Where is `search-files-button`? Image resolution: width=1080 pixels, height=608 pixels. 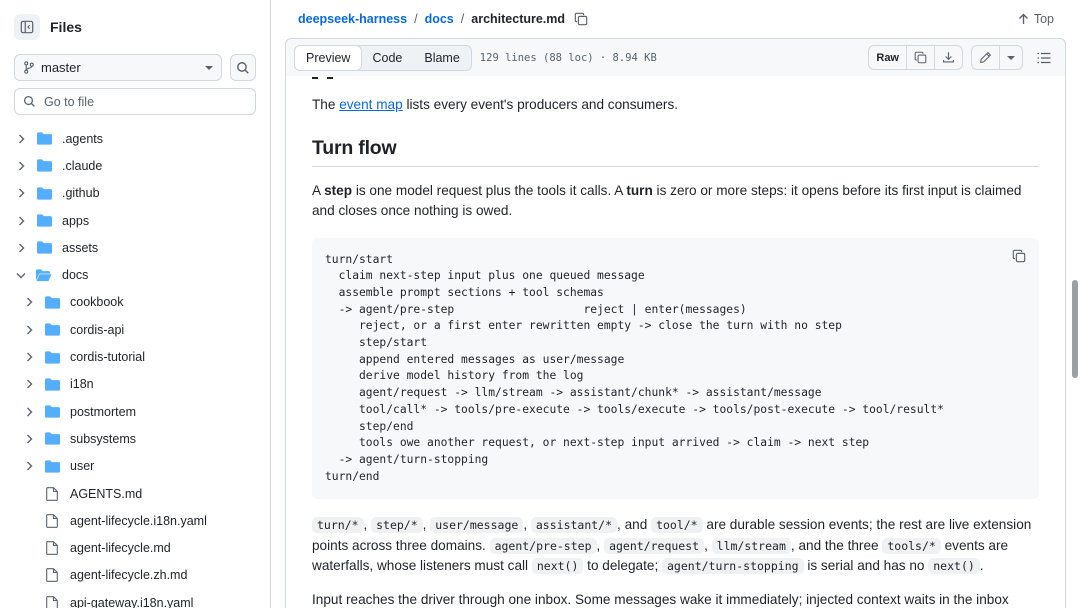
search-files-button is located at coordinates (243, 67).